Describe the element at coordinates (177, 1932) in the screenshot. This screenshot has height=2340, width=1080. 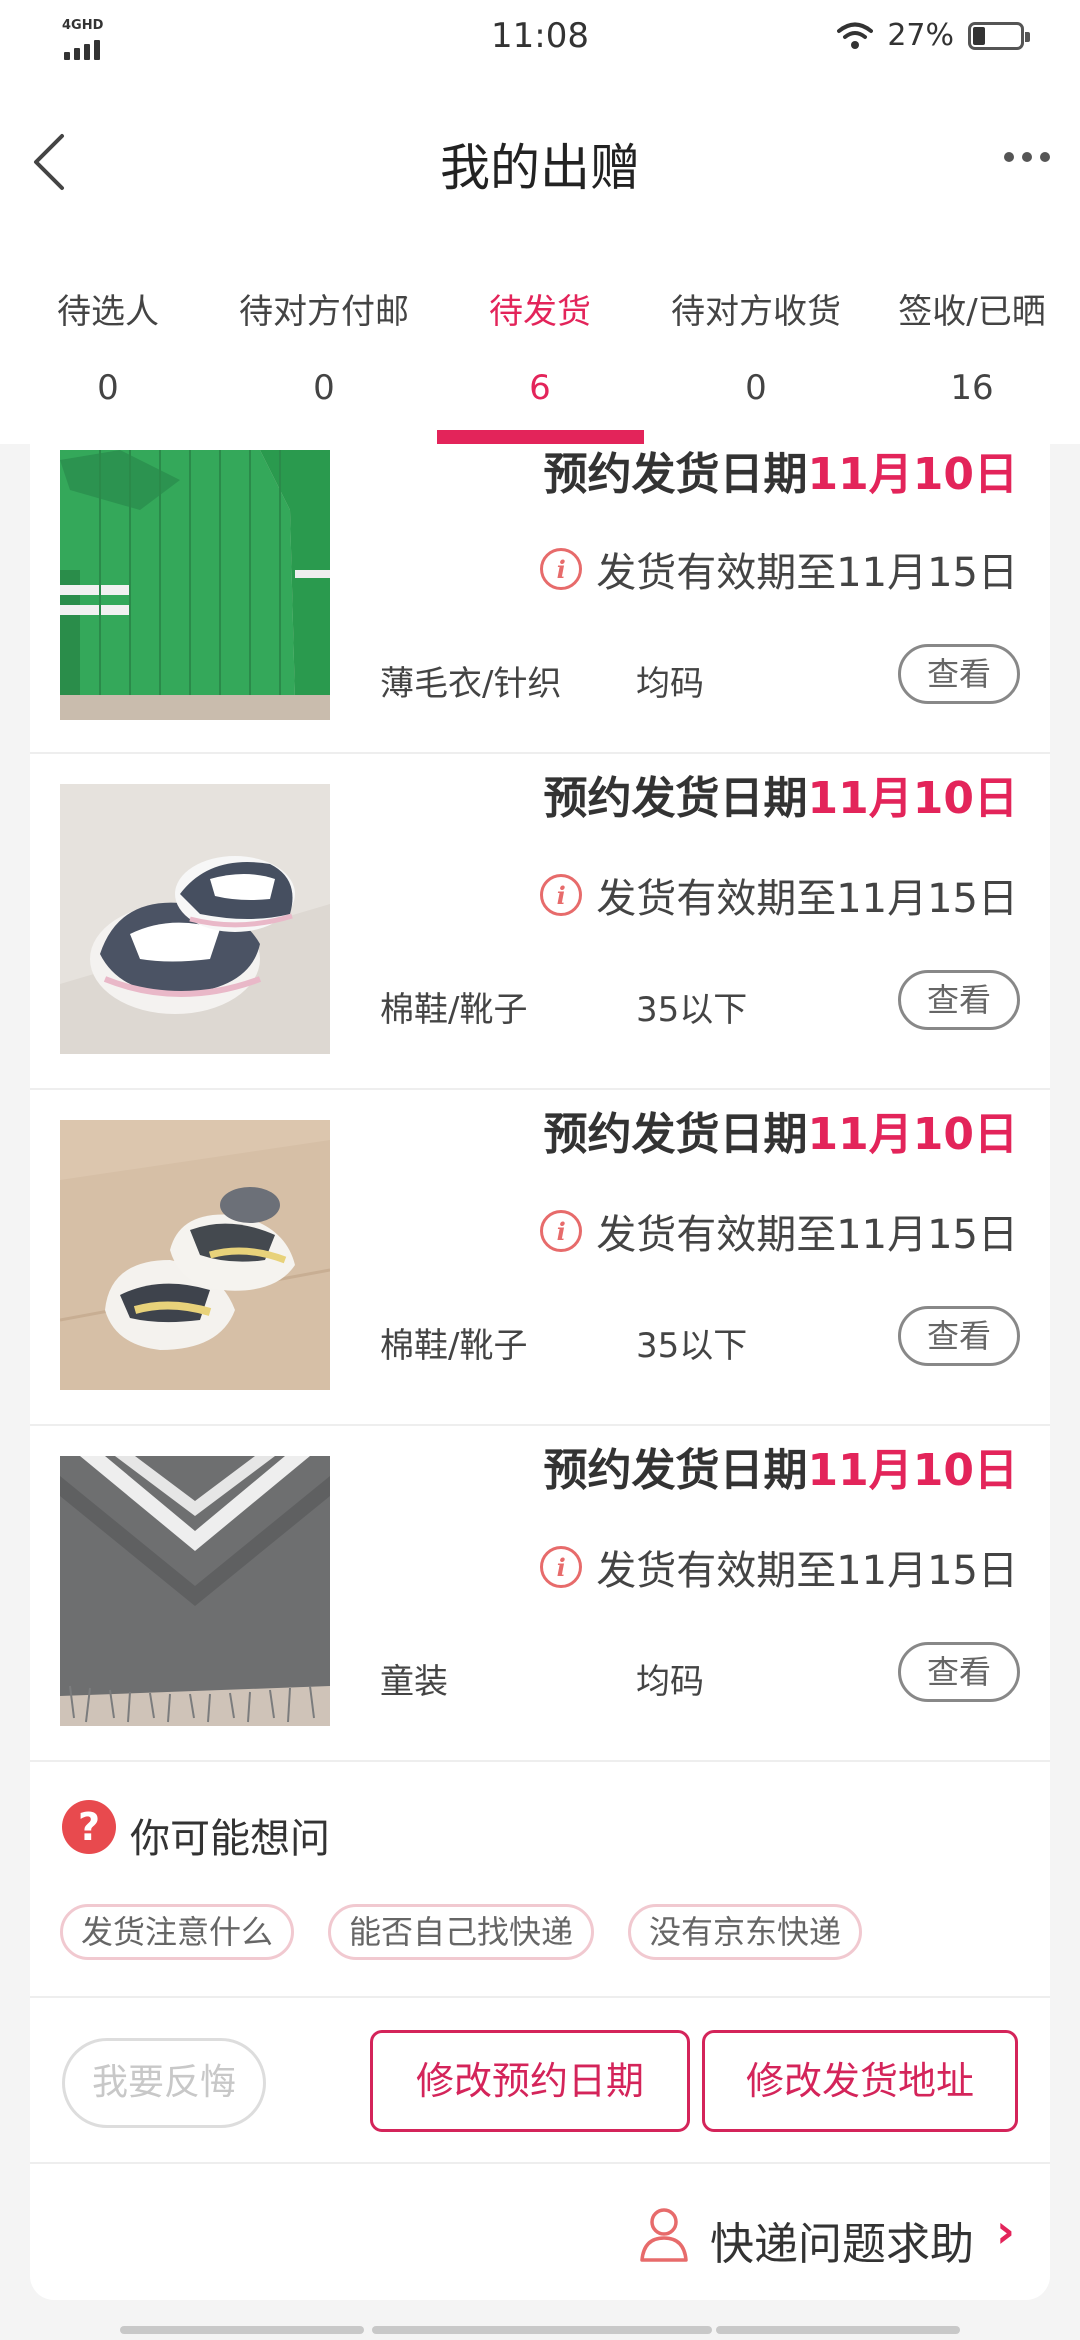
I see `faq-chip: 发货注意什么` at that location.